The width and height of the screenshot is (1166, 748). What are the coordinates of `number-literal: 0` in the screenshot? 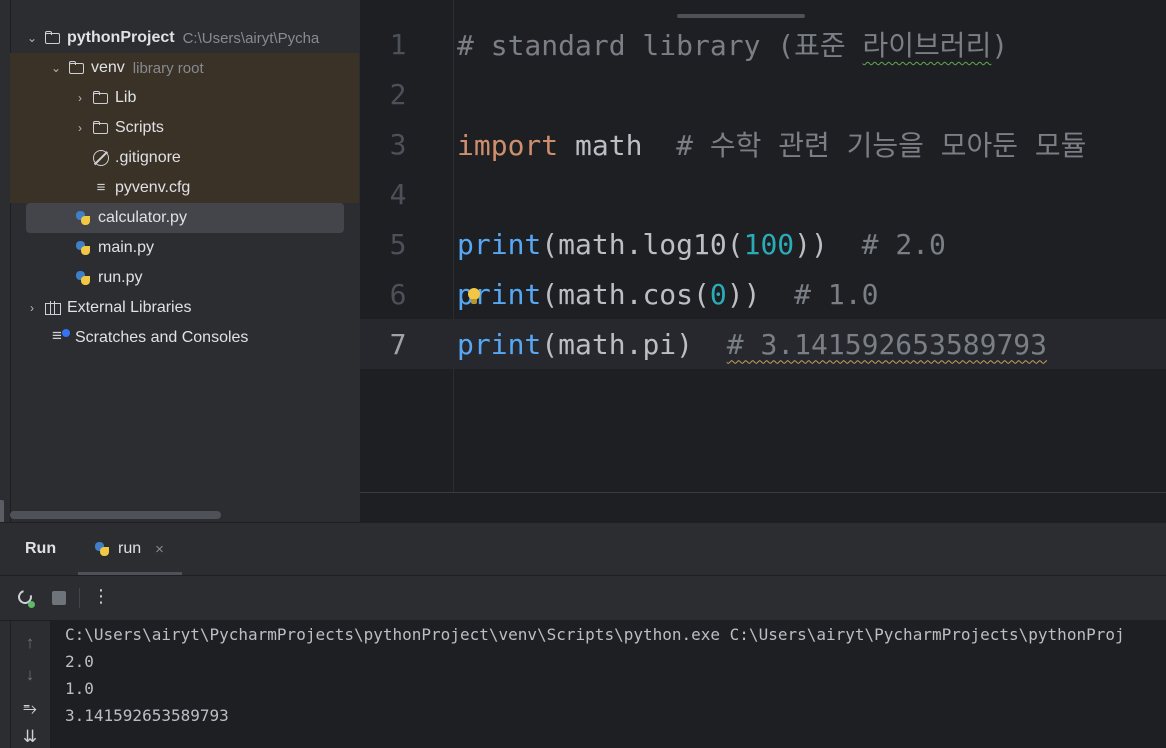 It's located at (718, 294).